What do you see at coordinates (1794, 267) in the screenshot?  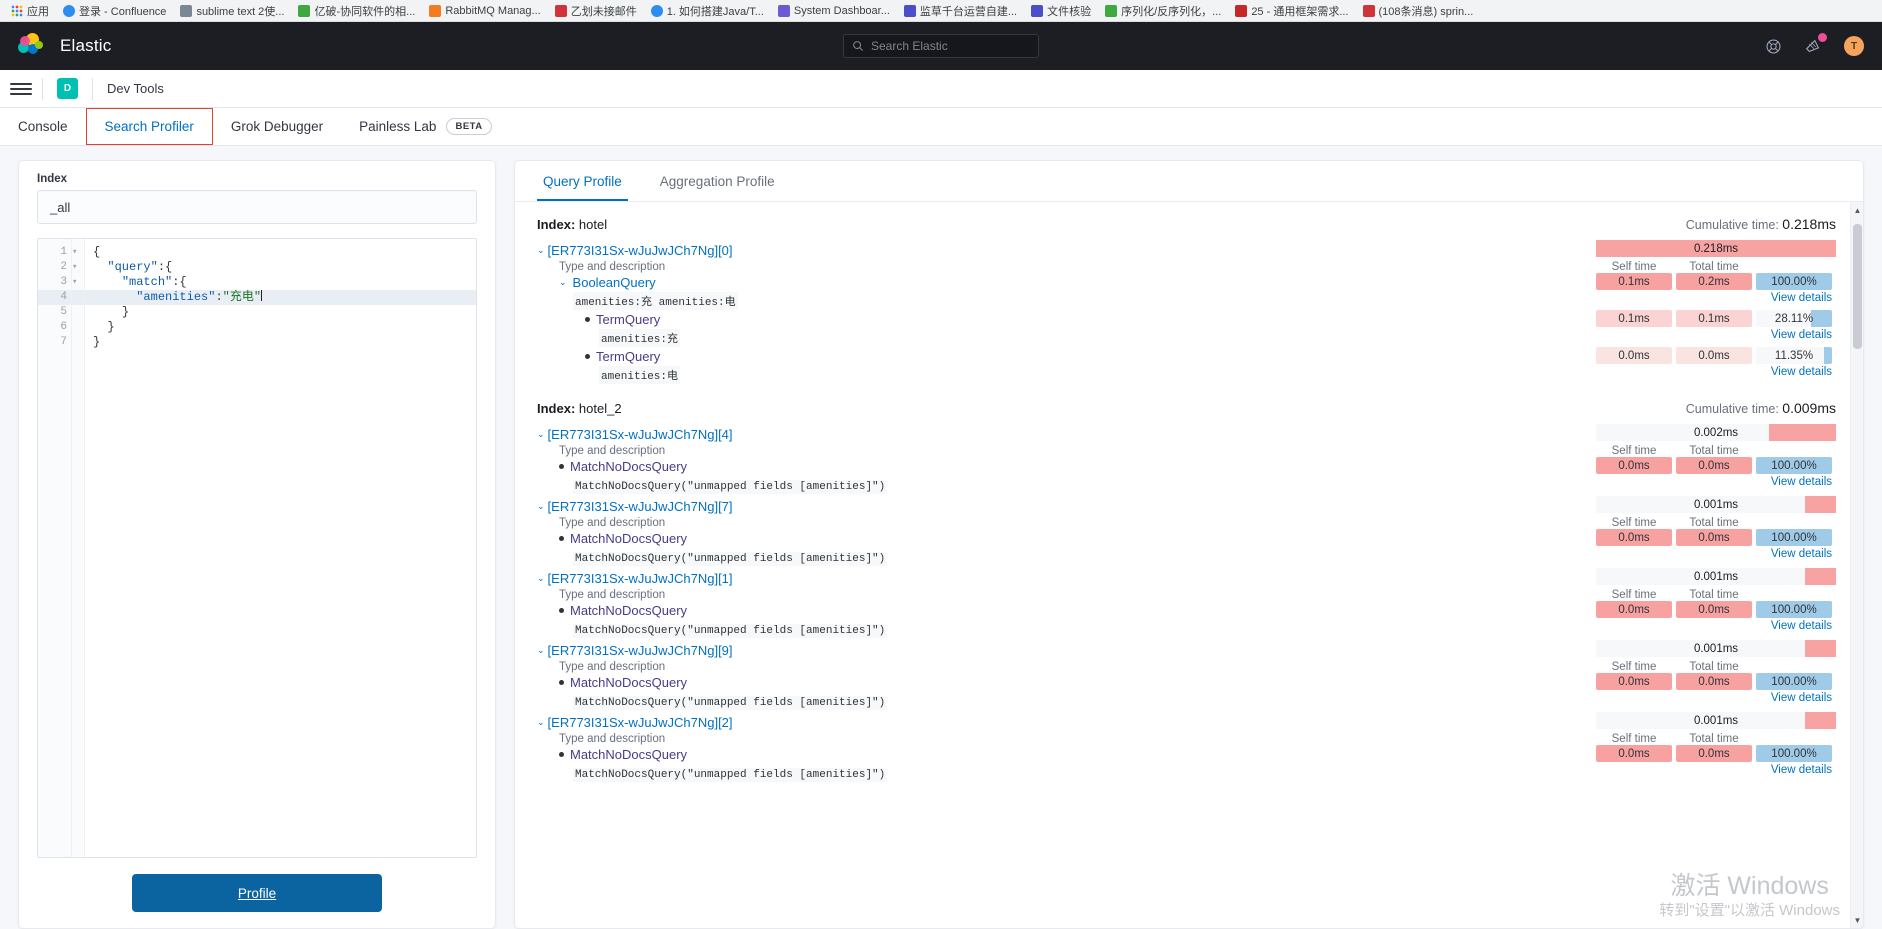 I see `percent-header` at bounding box center [1794, 267].